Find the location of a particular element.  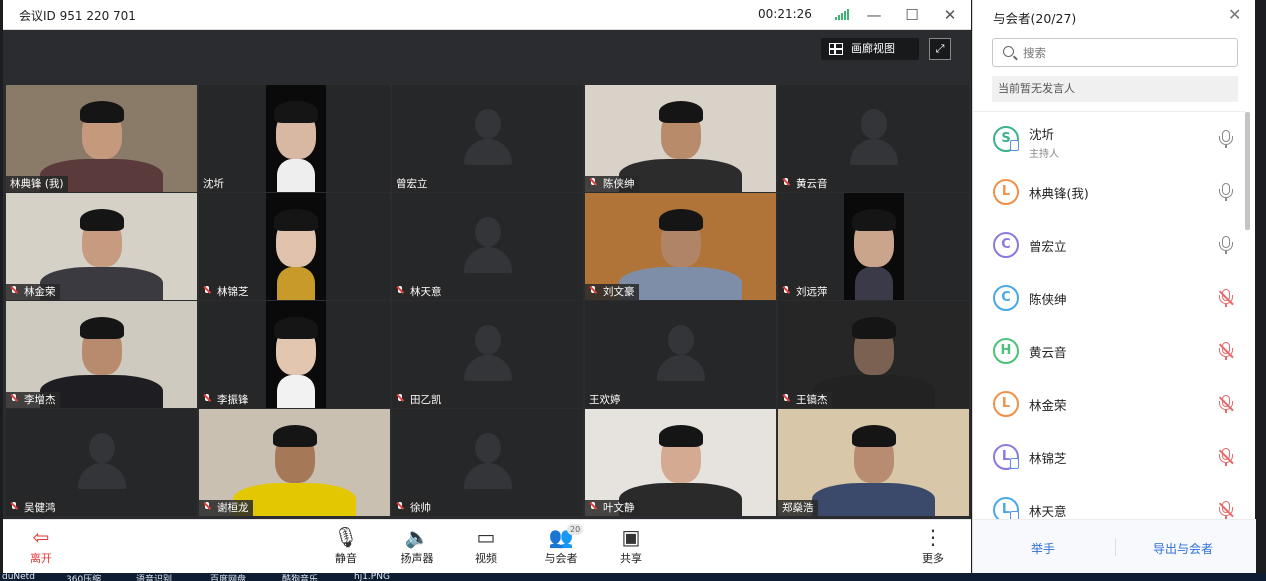

panel-title: 与会者(20/27) is located at coordinates (1035, 18).